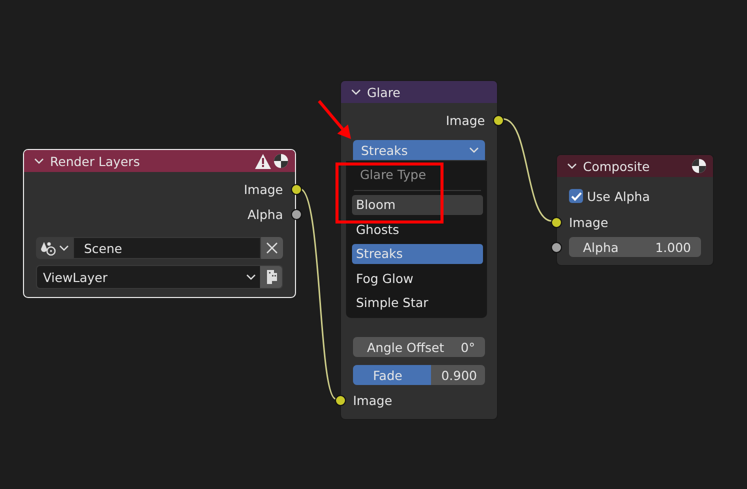 This screenshot has width=747, height=489. What do you see at coordinates (417, 303) in the screenshot?
I see `menu-item: Simple Star` at bounding box center [417, 303].